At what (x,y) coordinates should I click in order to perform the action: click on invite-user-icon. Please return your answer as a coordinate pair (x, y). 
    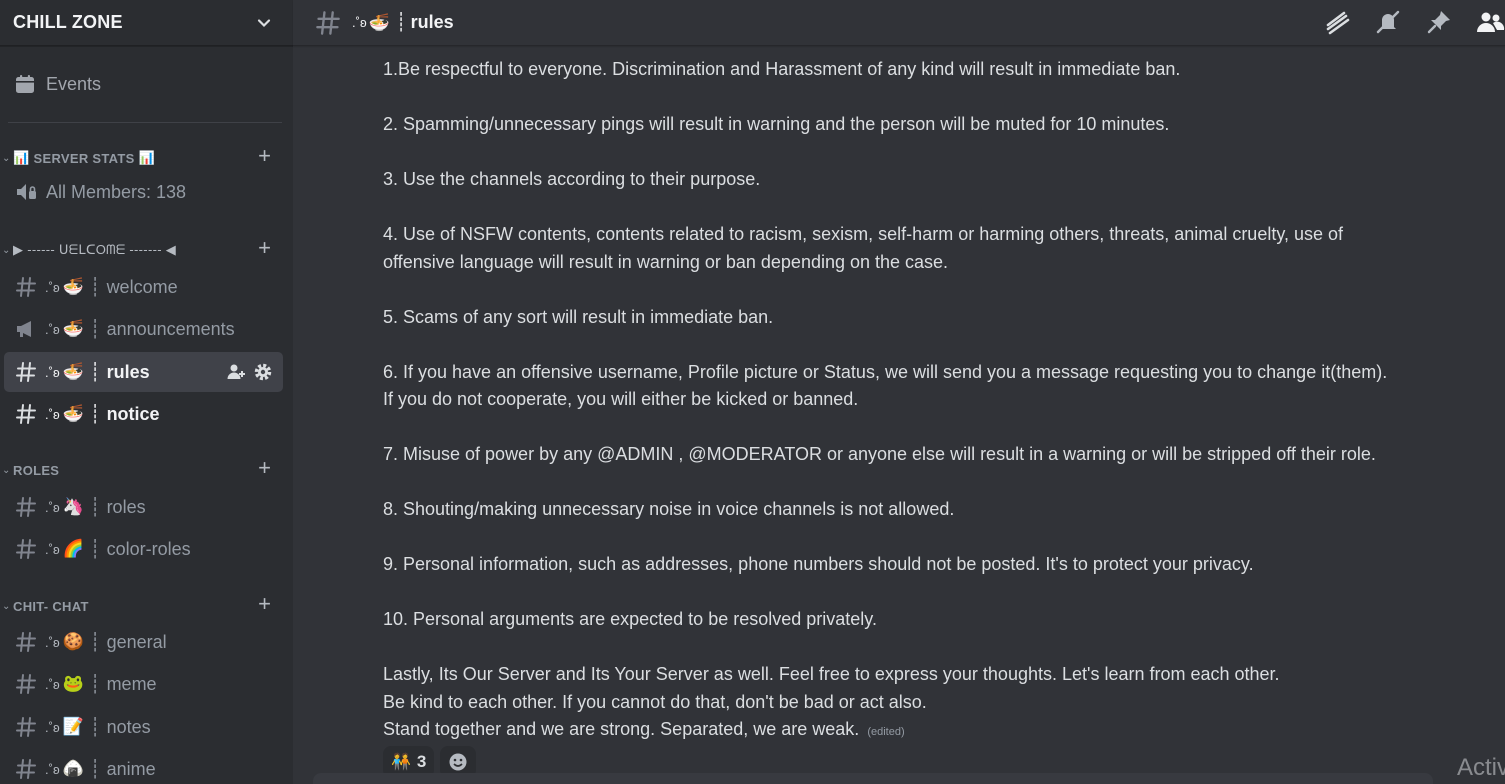
    Looking at the image, I should click on (236, 372).